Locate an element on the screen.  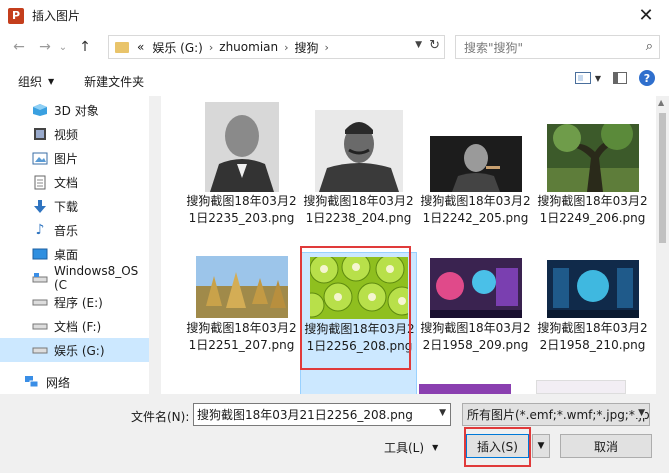
address-bar: « 娱乐 (G:) › zhuomian › 搜狗 › ▼ ↻ is located at coordinates (276, 47).